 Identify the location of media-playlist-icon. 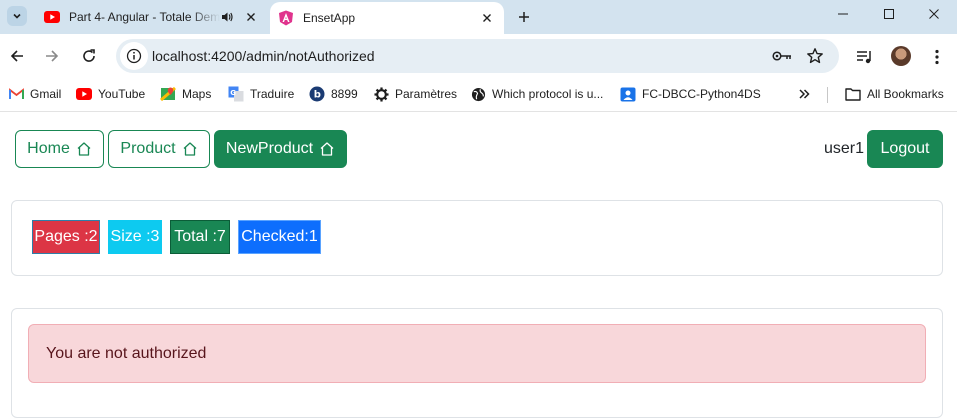
(865, 57).